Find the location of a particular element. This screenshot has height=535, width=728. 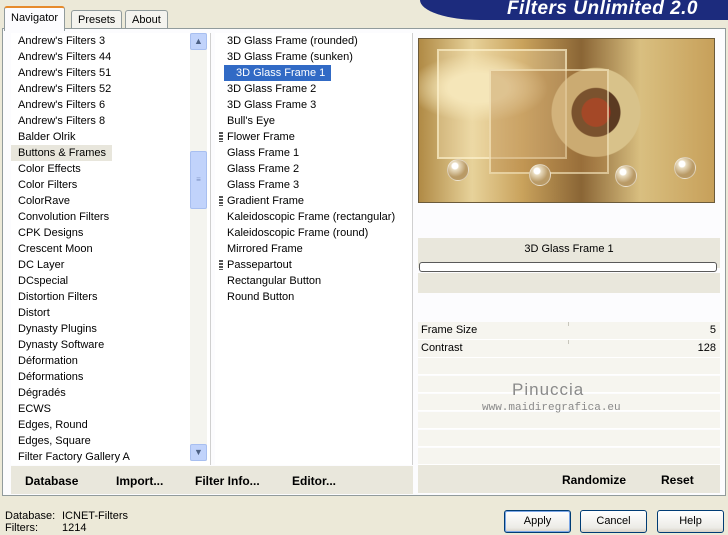

filter-item: Rectangular Button is located at coordinates (313, 281).